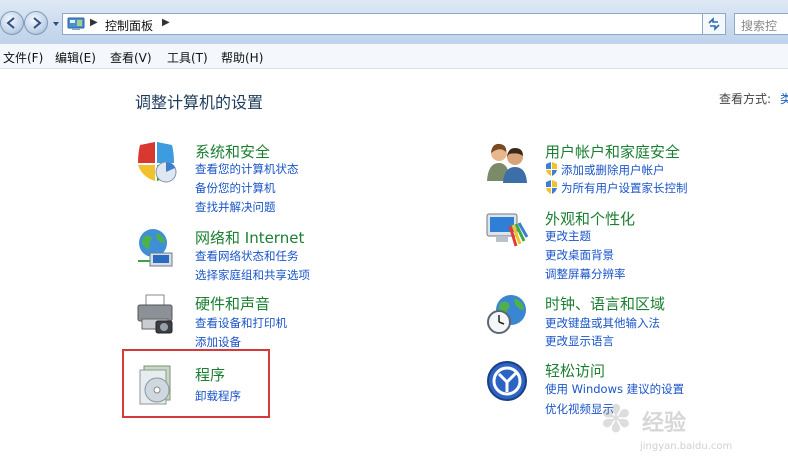 The width and height of the screenshot is (788, 476). I want to click on category-title: 用户帐户和家庭安全, so click(612, 151).